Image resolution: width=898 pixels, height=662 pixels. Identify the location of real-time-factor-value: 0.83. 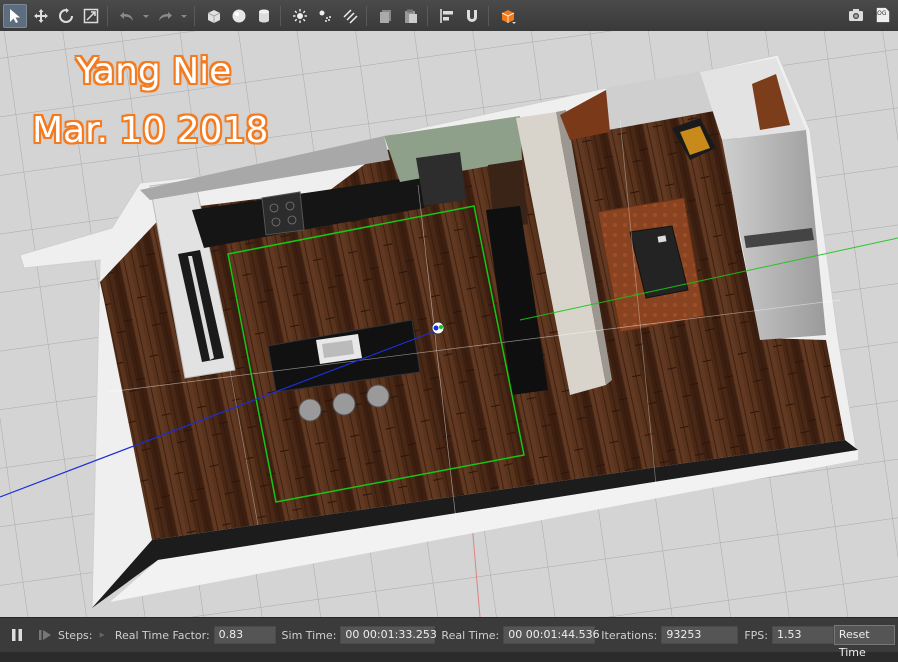
(244, 635).